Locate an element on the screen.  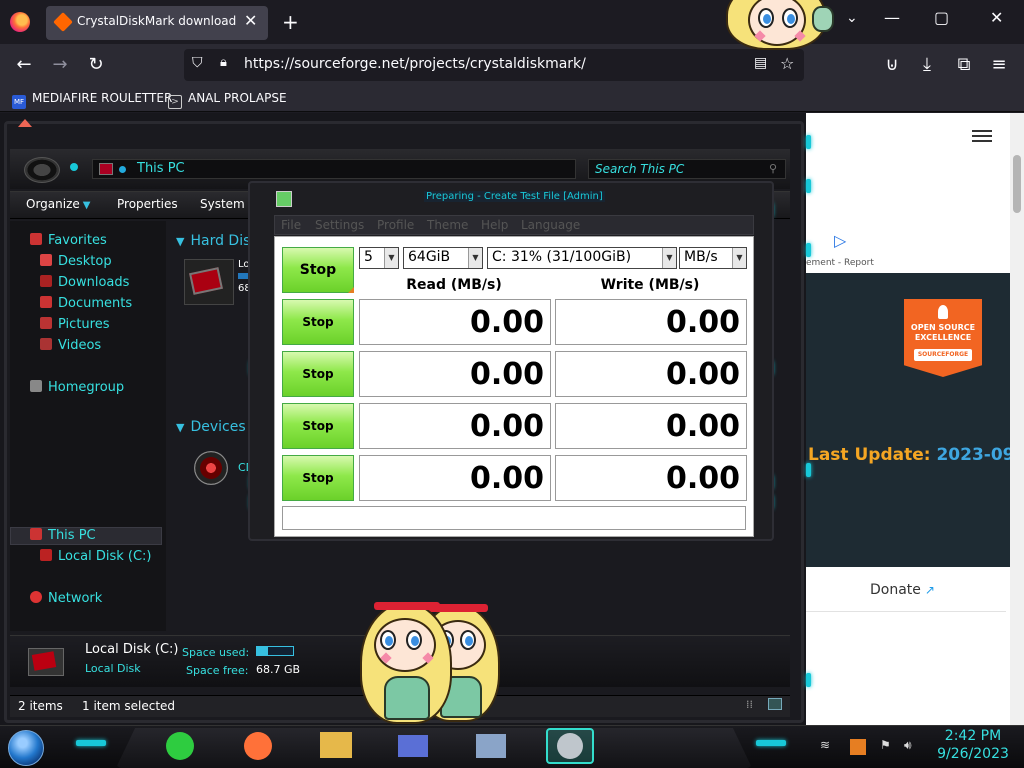
extensions-icon: ⧉ is located at coordinates (964, 64).